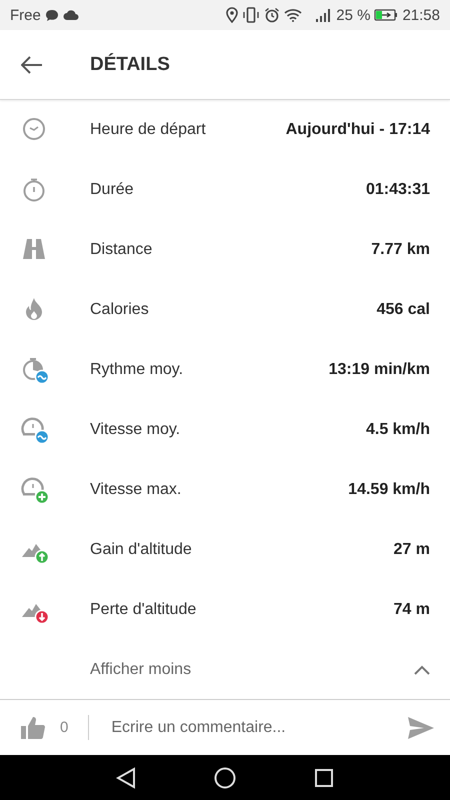  I want to click on detail-label: Vitesse moy., so click(136, 430).